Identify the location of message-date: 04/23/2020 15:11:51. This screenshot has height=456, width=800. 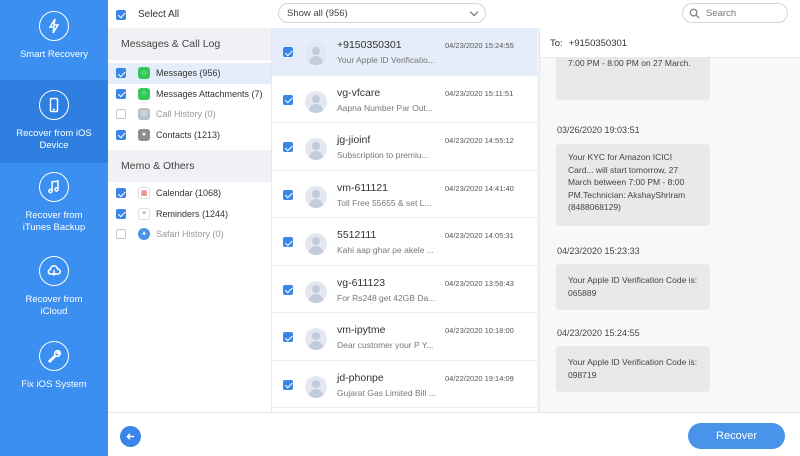
(479, 93).